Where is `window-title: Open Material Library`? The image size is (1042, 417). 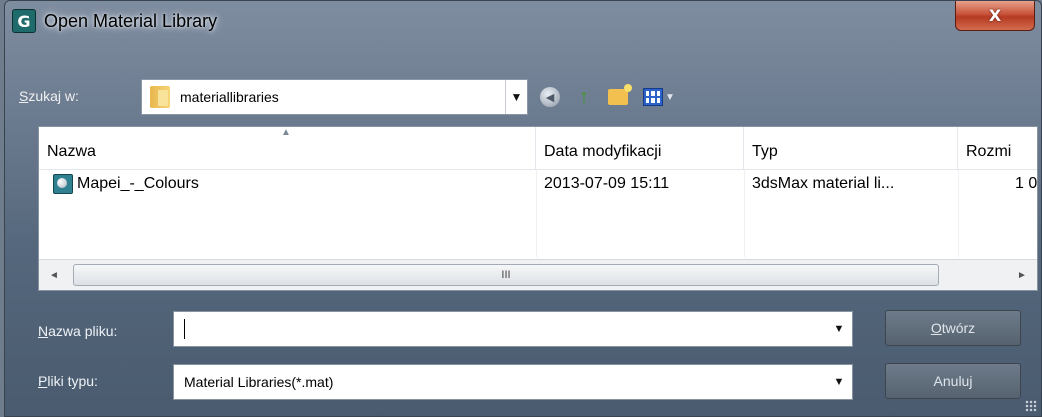 window-title: Open Material Library is located at coordinates (131, 21).